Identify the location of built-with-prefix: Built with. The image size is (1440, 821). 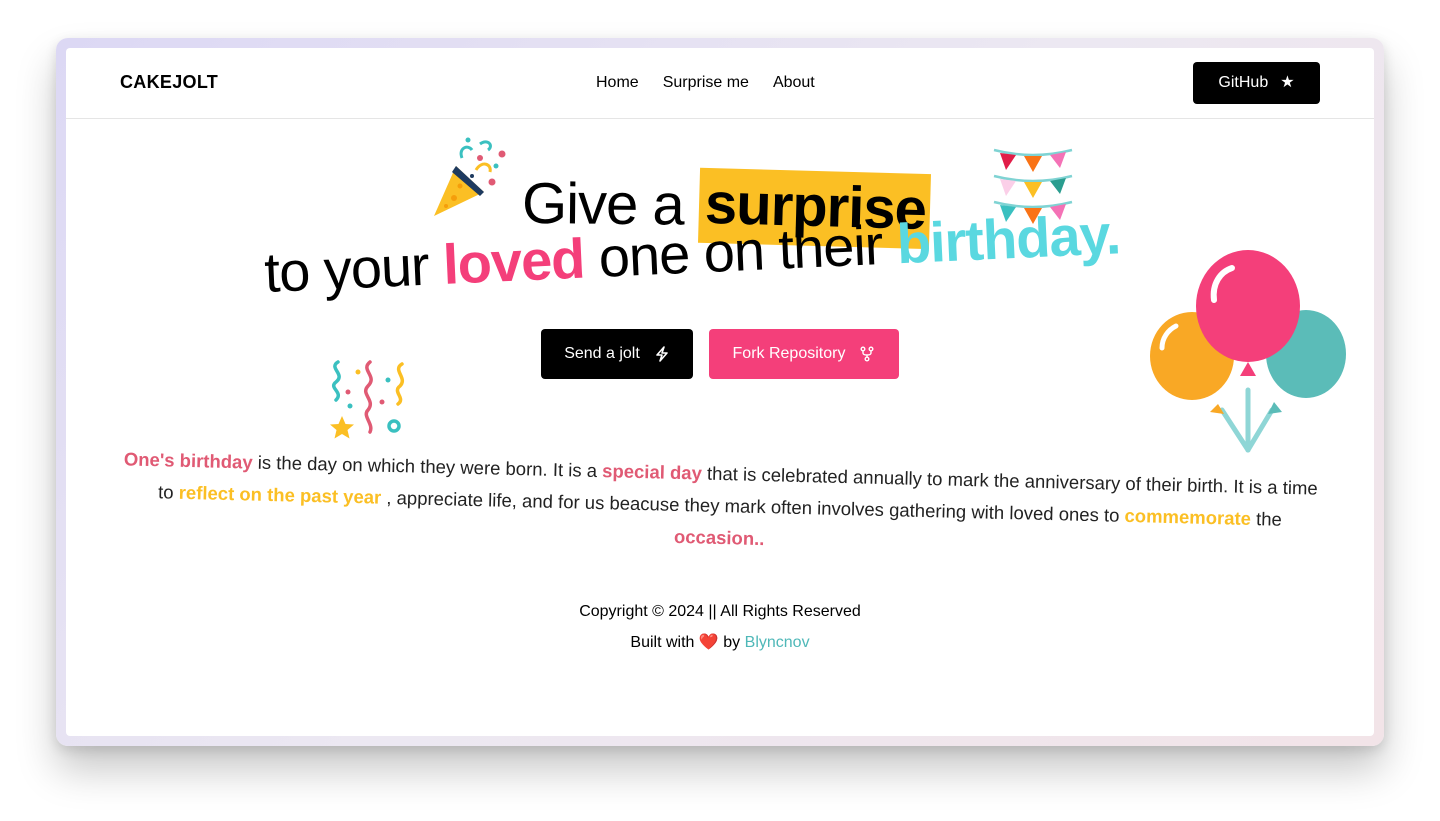
(662, 642).